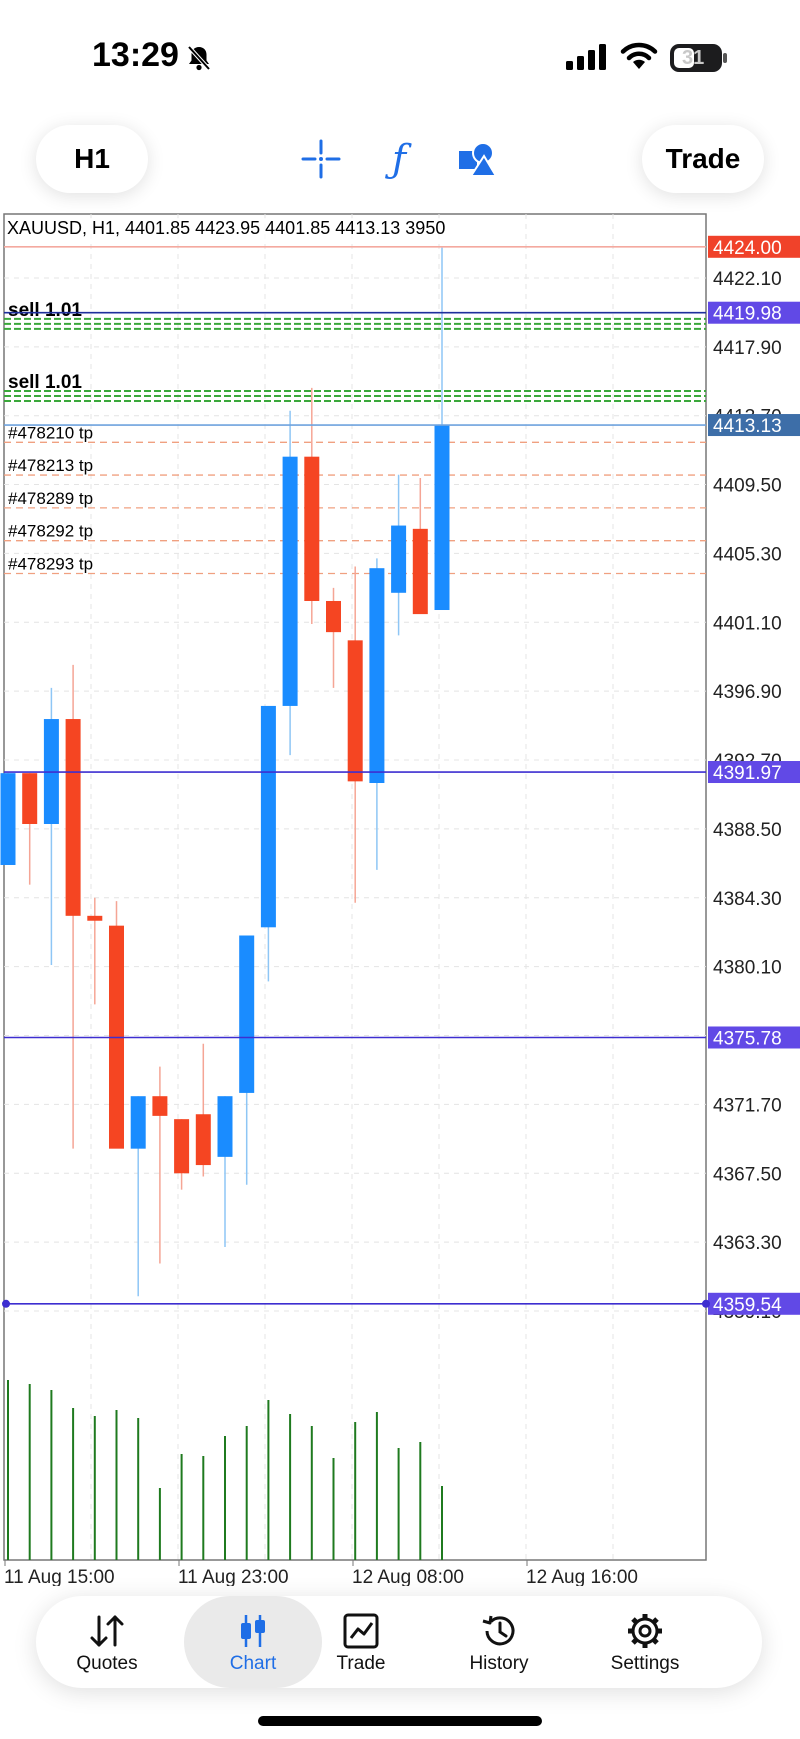 This screenshot has height=1739, width=800. What do you see at coordinates (747, 692) in the screenshot?
I see `price-tick-label: 4396.90` at bounding box center [747, 692].